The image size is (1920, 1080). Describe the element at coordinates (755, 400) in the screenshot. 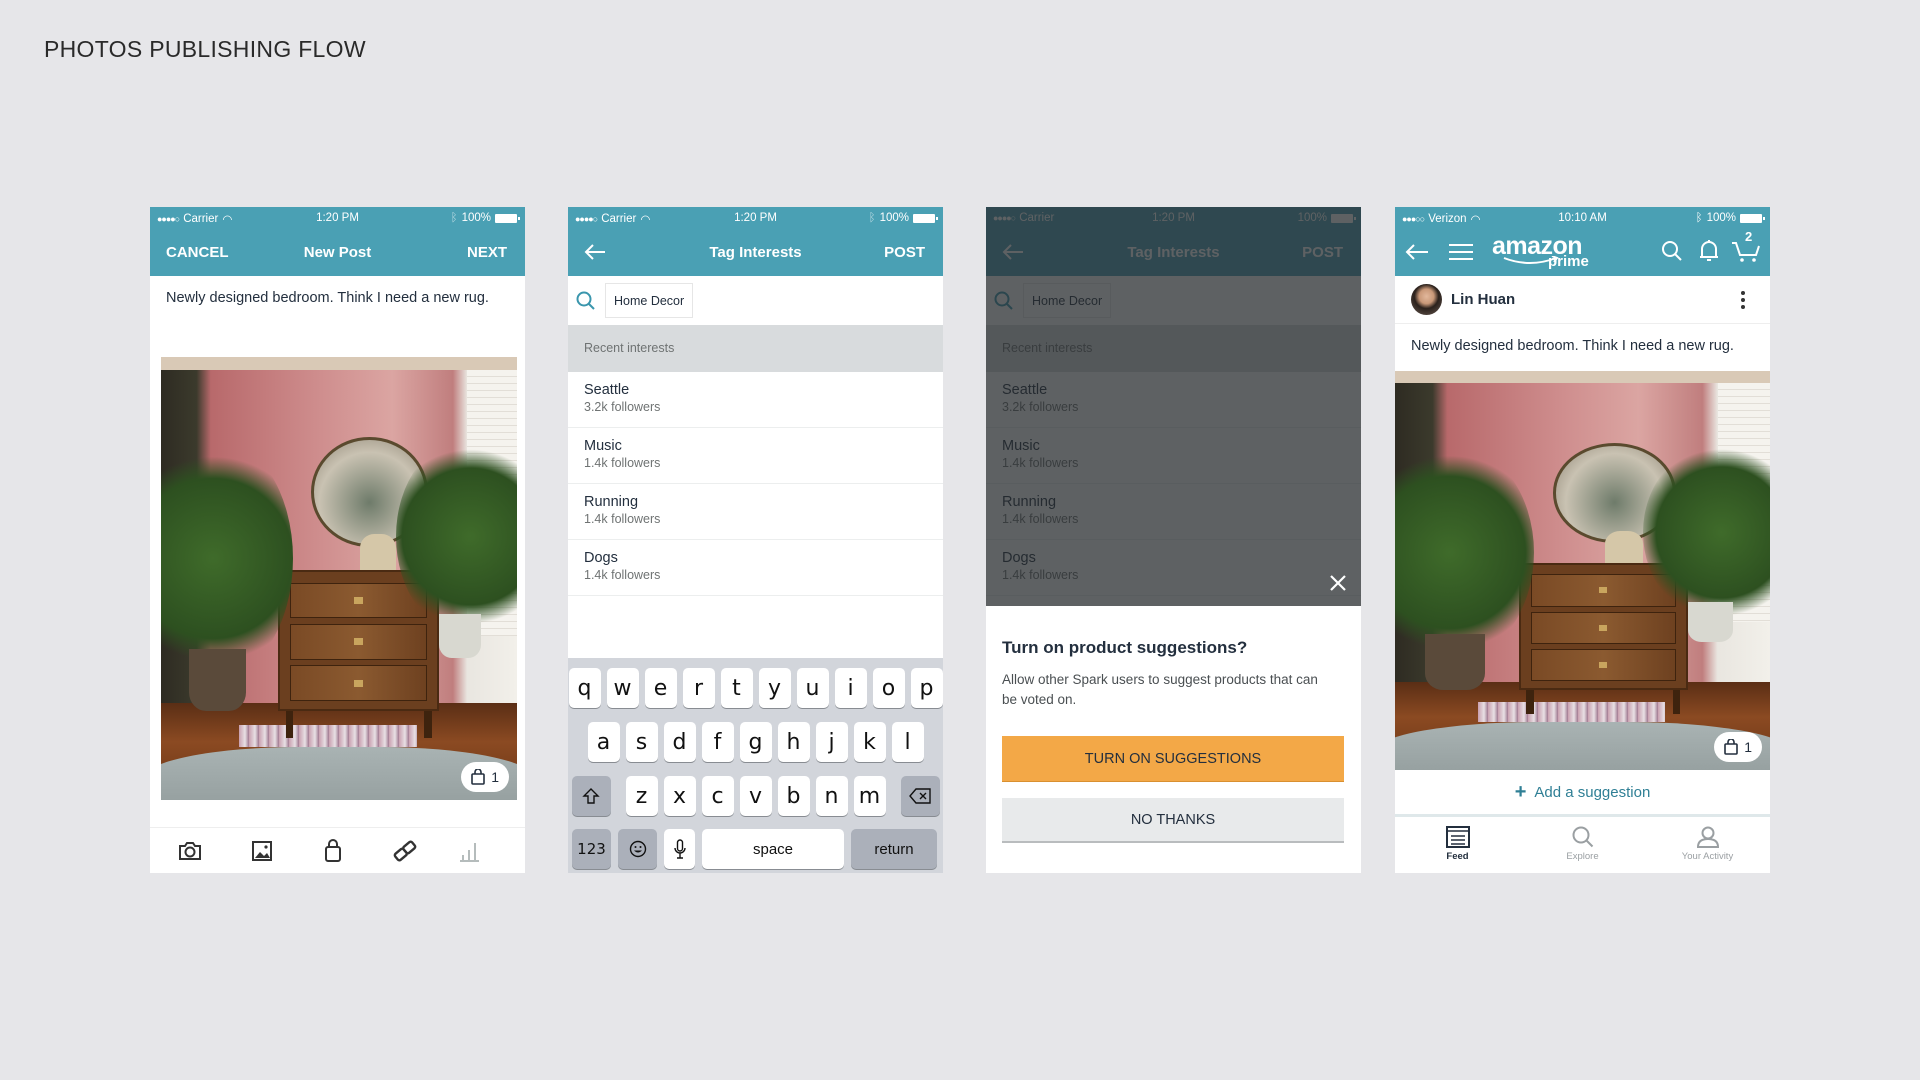

I see `interest-item: Seattle 3.2k followers` at that location.